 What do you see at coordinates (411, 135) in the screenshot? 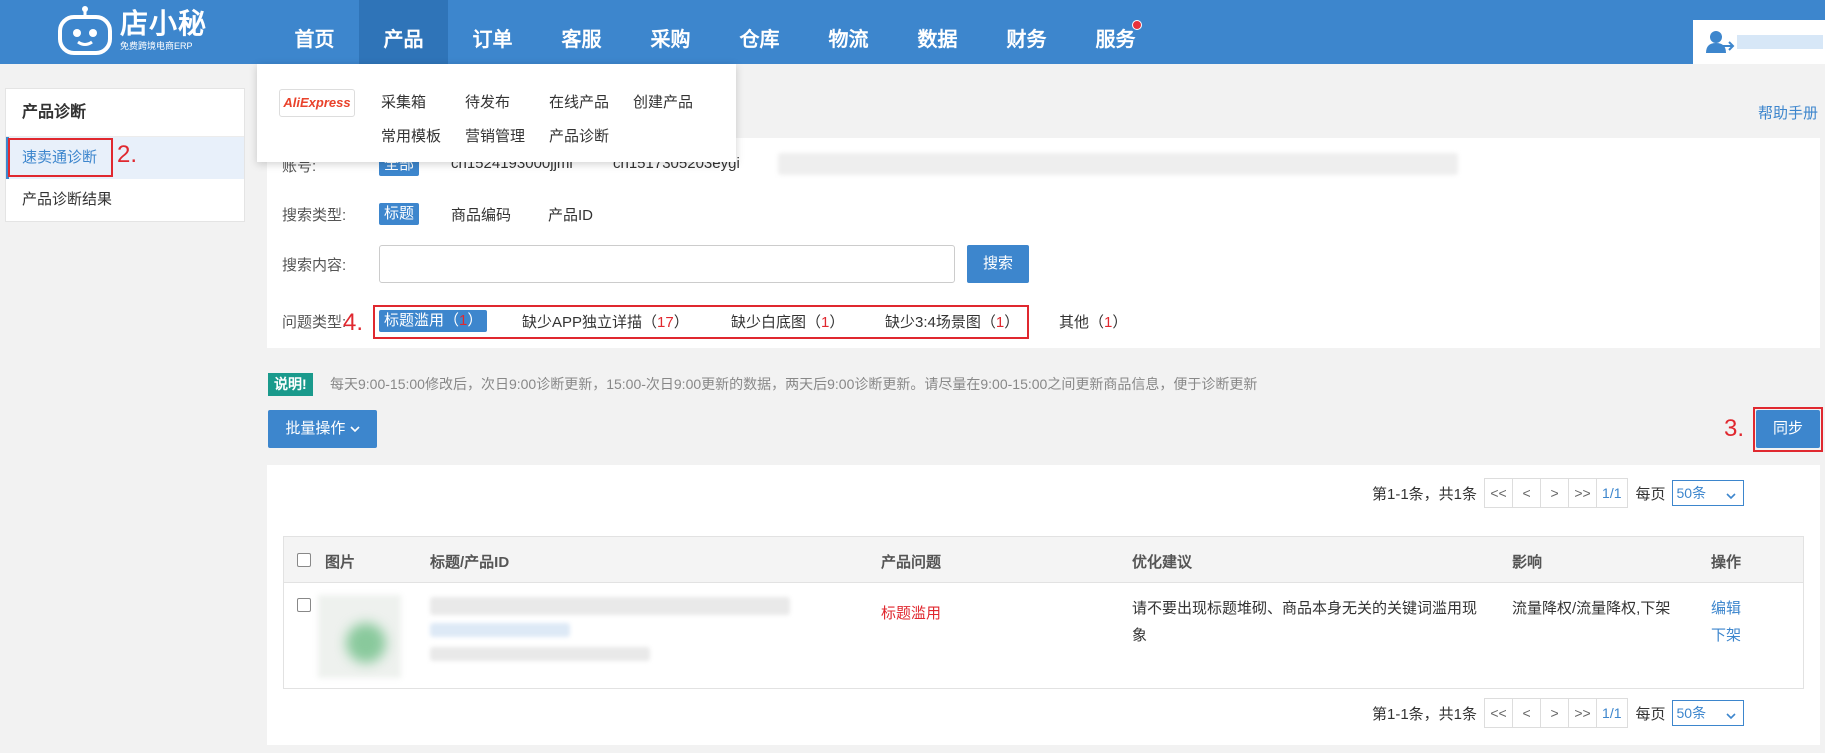
I see `menu-item-templates: 常用模板` at bounding box center [411, 135].